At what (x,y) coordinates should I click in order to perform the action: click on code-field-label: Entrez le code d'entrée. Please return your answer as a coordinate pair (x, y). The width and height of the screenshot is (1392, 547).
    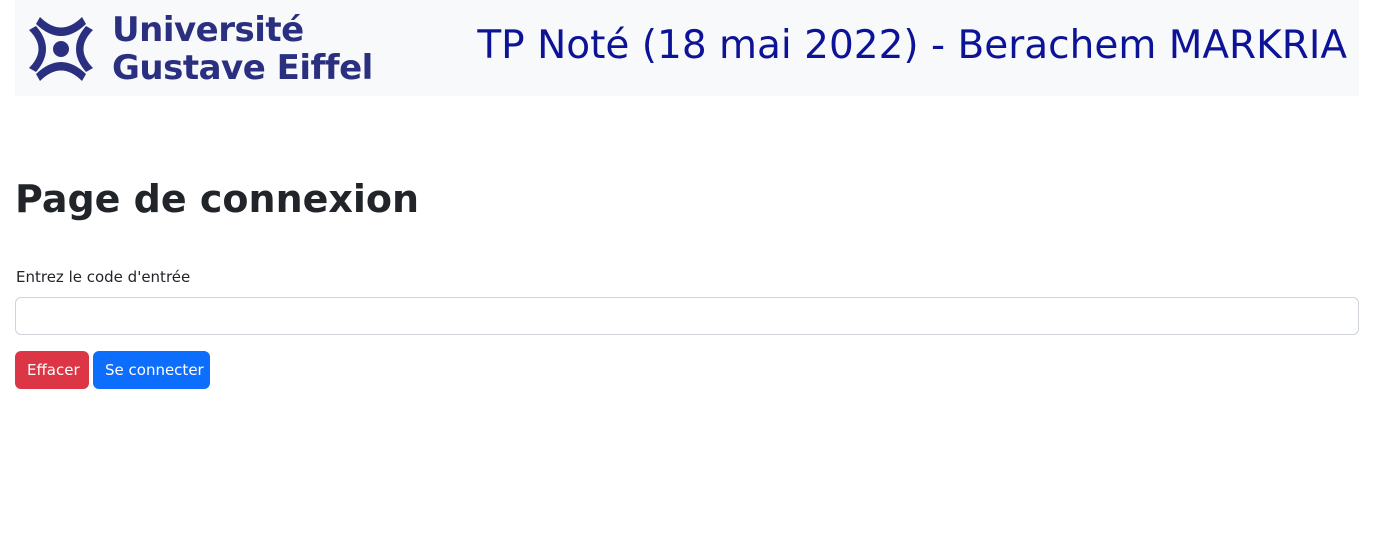
    Looking at the image, I should click on (103, 277).